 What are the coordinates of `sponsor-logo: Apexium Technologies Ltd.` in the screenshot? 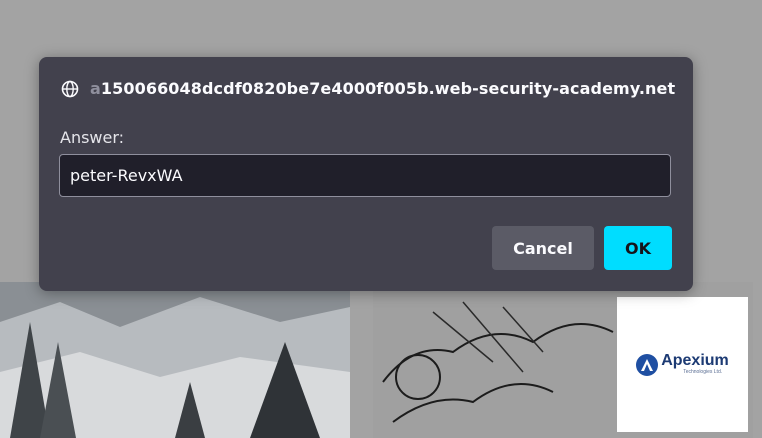 It's located at (682, 364).